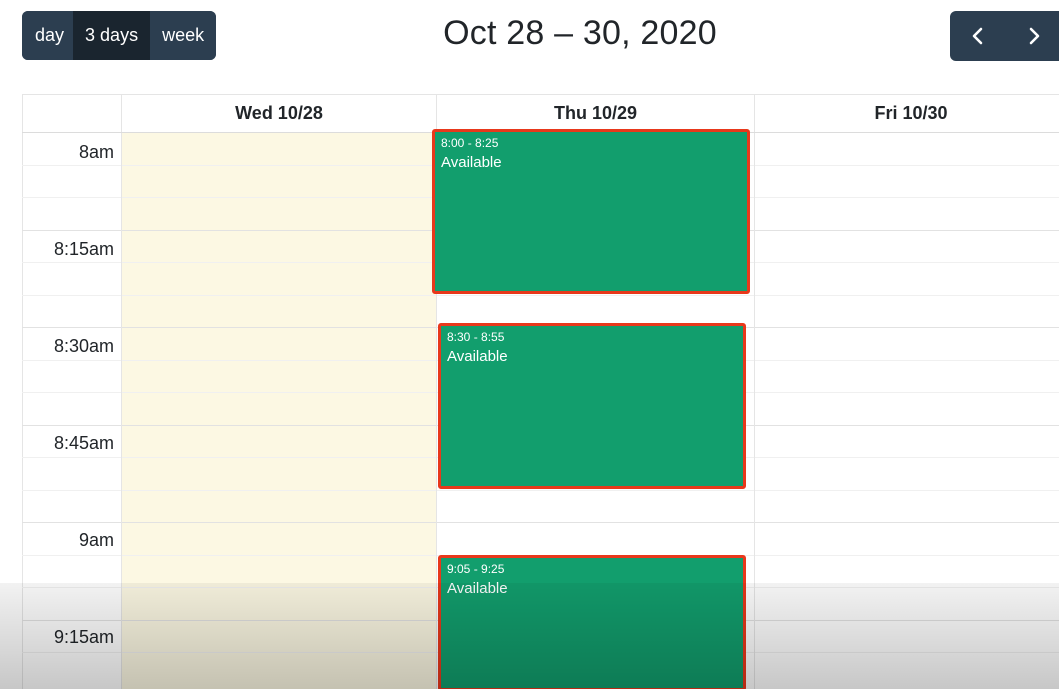  Describe the element at coordinates (476, 569) in the screenshot. I see `event-time: 9:05 - 9:25` at that location.